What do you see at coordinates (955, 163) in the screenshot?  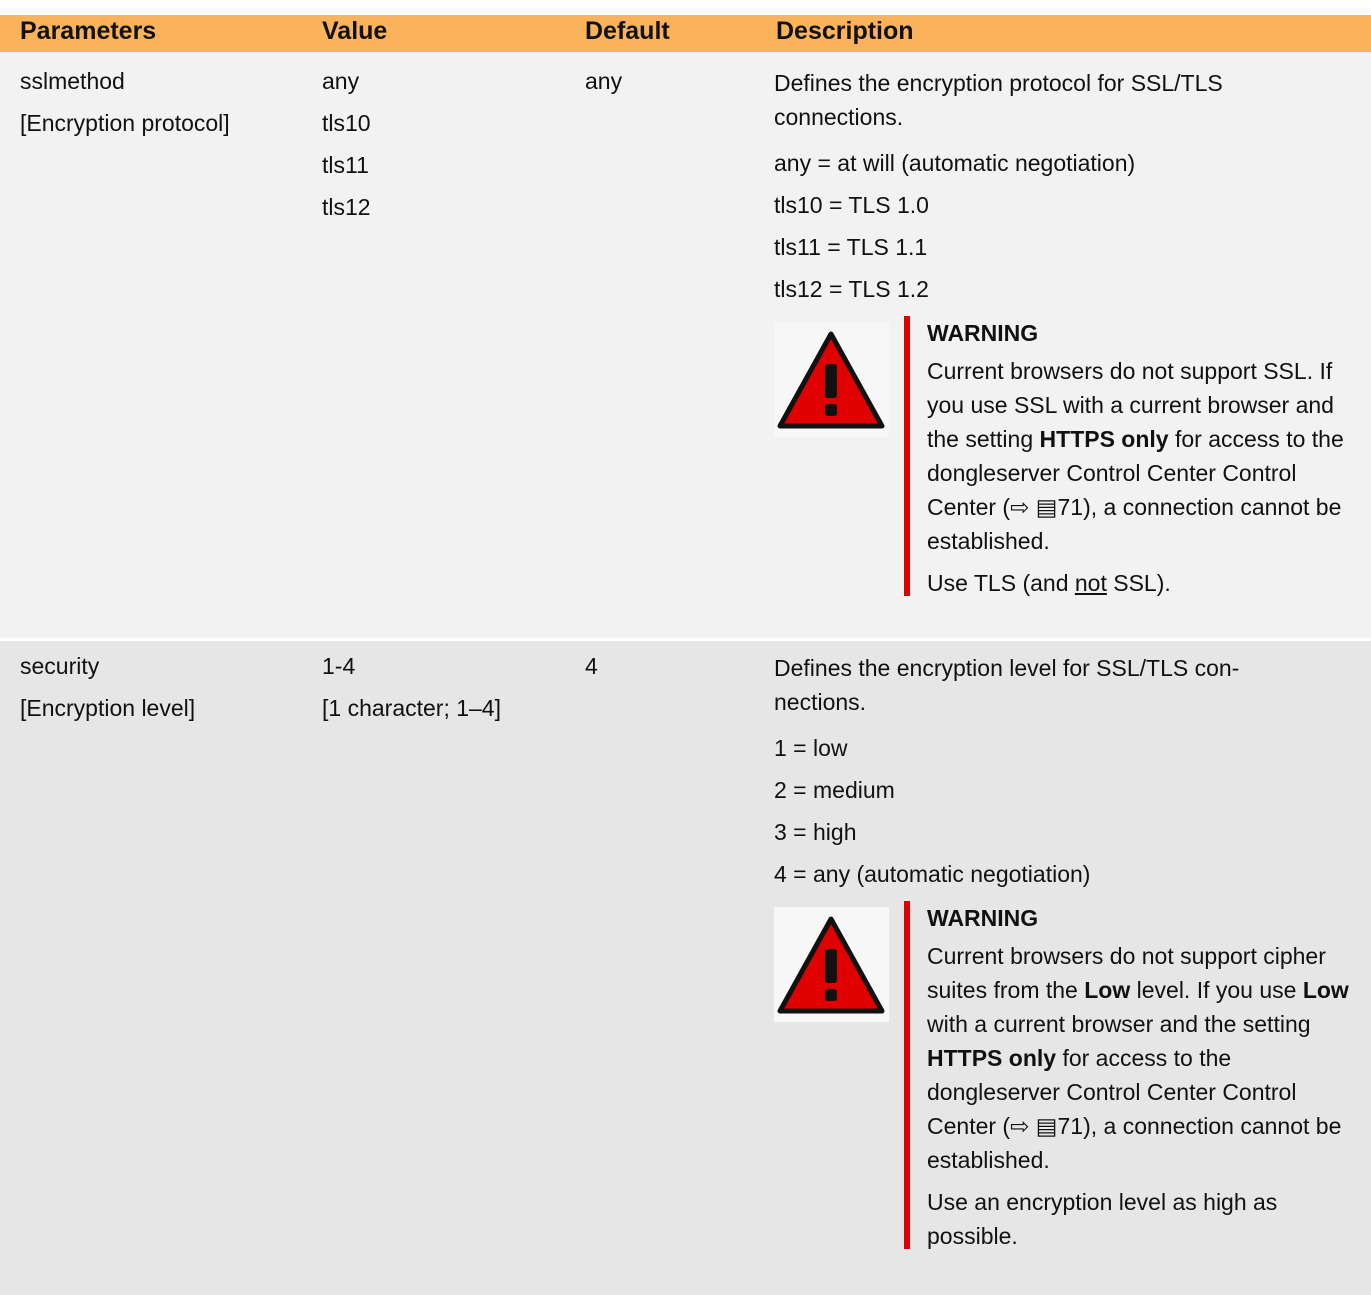 I see `description-item: any = at will (automatic negotiation)` at bounding box center [955, 163].